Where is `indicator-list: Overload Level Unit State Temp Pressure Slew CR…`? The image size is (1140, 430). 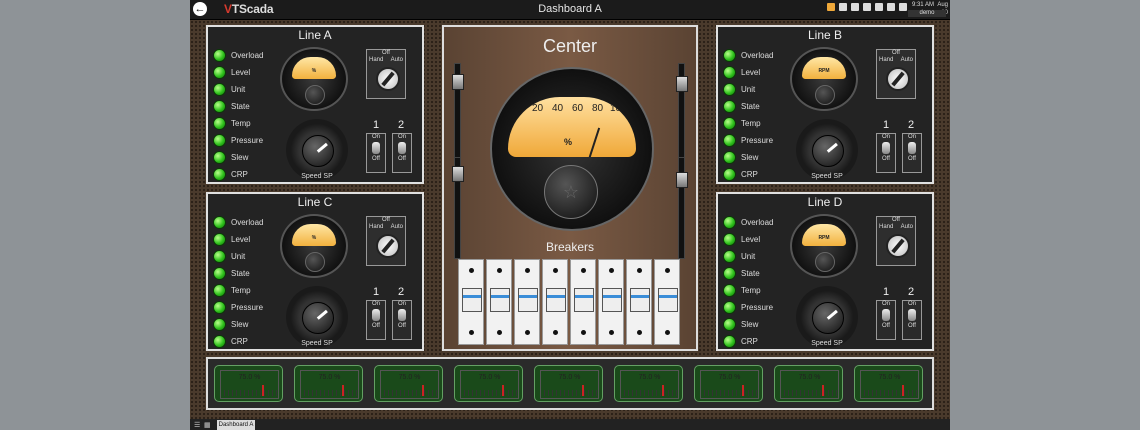
indicator-list: Overload Level Unit State Temp Pressure Slew CR… is located at coordinates (748, 282).